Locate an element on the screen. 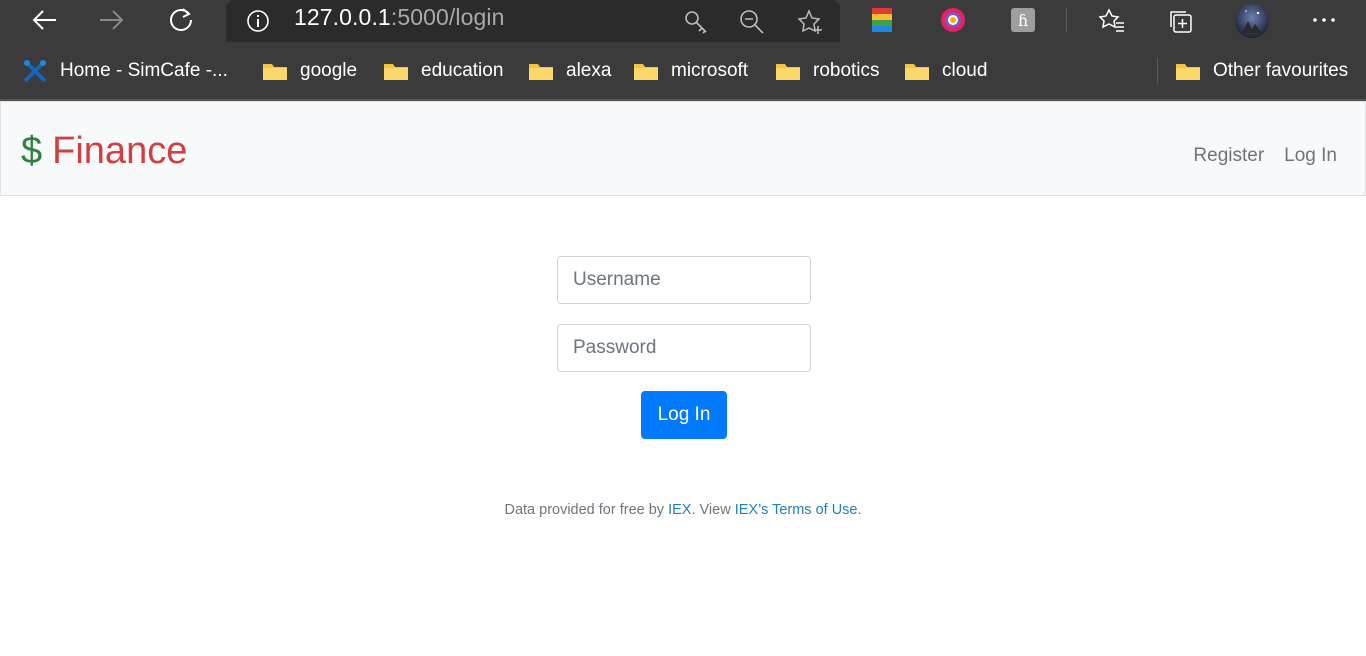 Image resolution: width=1366 pixels, height=656 pixels. bookmark-microsoft: microsoft is located at coordinates (690, 71).